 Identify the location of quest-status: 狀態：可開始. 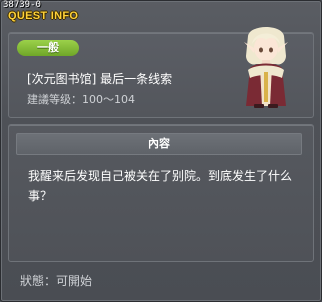
(56, 280).